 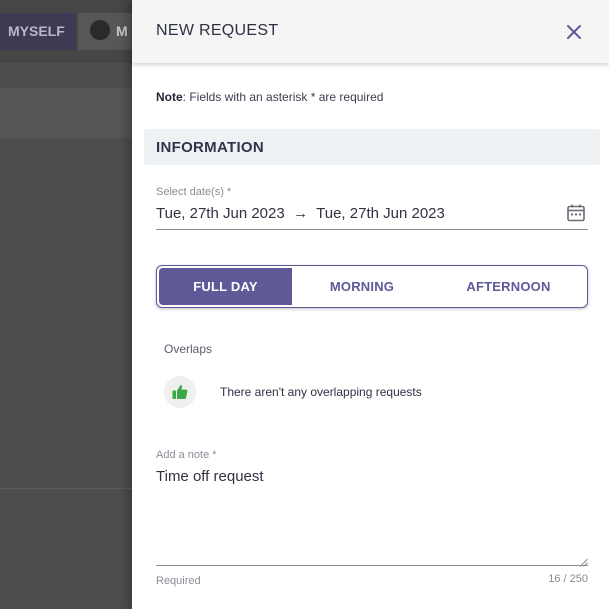 I want to click on close-icon, so click(x=574, y=32).